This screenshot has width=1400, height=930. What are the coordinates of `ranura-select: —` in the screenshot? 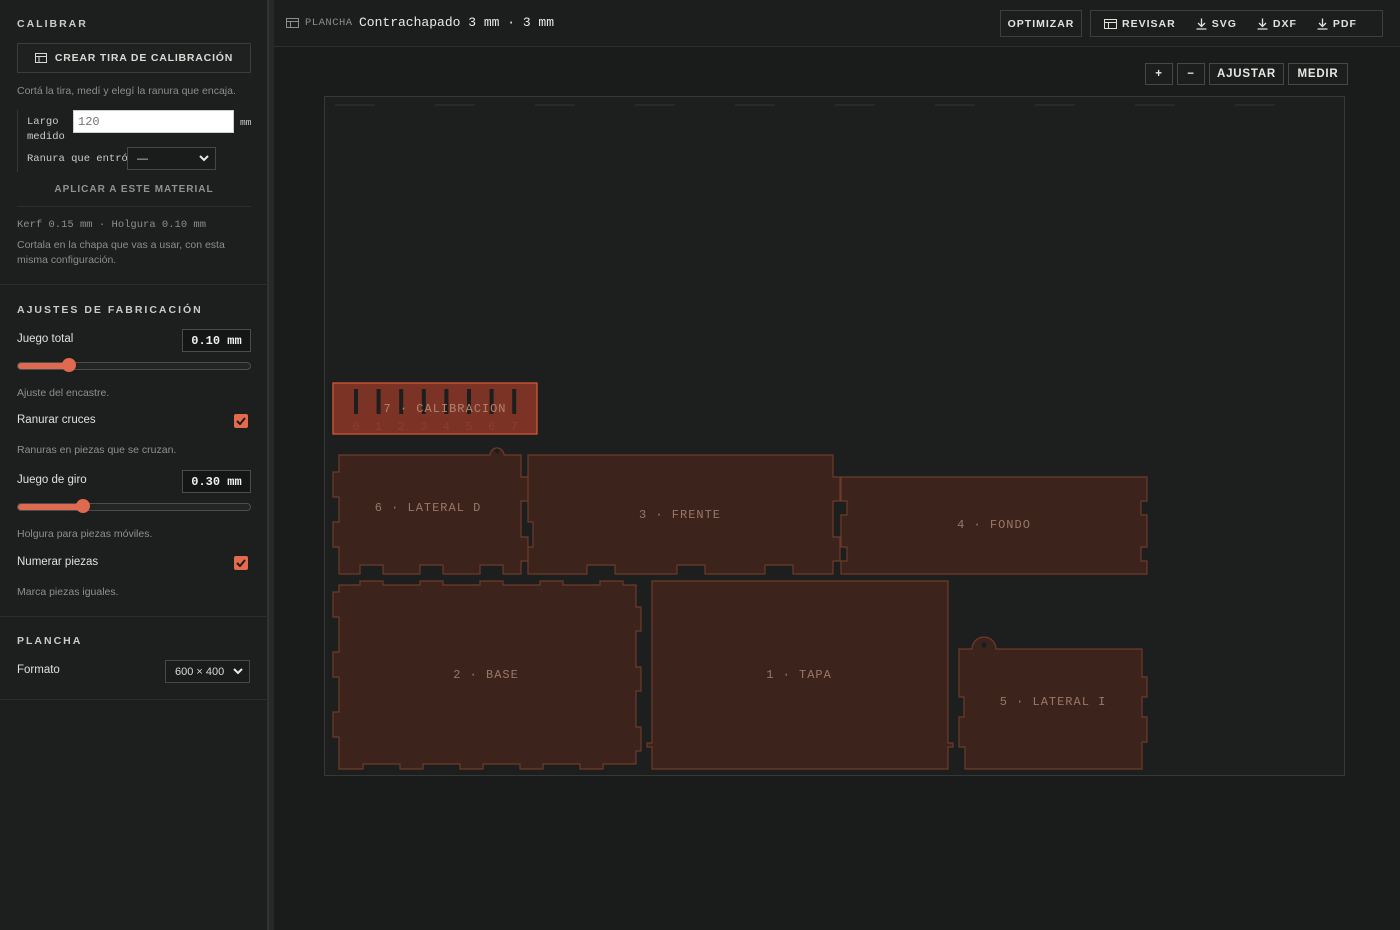 It's located at (171, 158).